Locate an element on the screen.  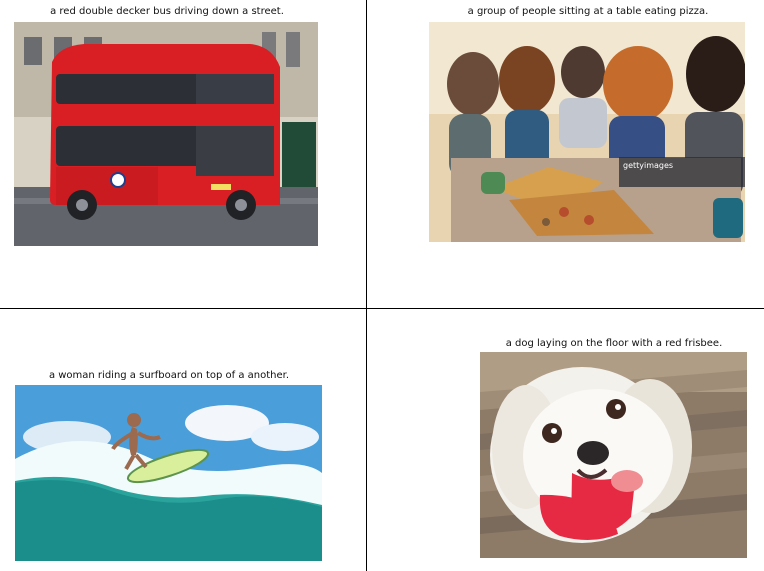
horizontal-divider is located at coordinates (382, 308).